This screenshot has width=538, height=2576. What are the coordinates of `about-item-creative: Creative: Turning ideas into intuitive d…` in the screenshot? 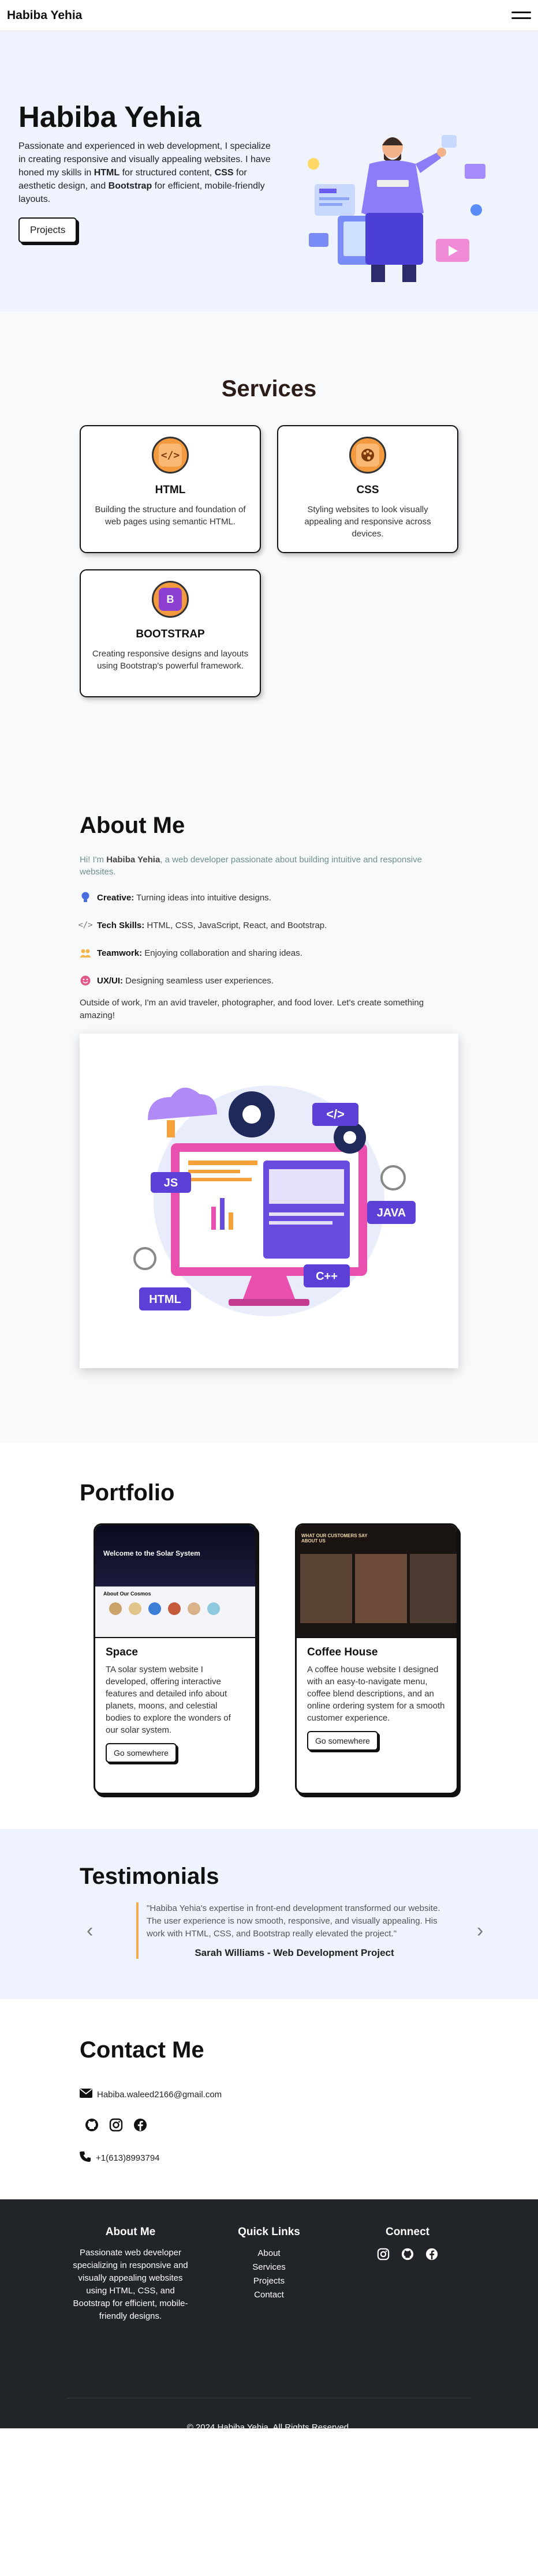 It's located at (269, 897).